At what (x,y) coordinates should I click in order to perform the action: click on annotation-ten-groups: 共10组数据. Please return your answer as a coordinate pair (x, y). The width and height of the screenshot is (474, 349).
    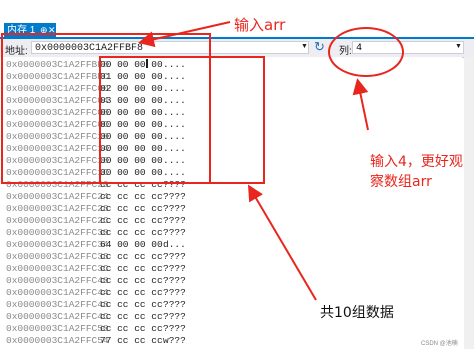
    Looking at the image, I should click on (357, 313).